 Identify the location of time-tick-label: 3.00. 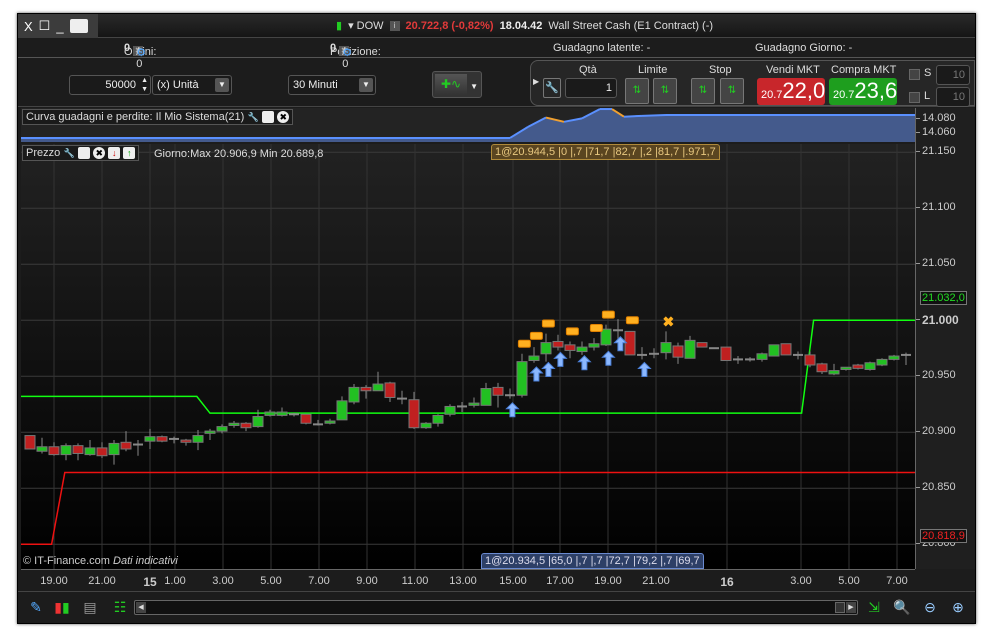
(223, 581).